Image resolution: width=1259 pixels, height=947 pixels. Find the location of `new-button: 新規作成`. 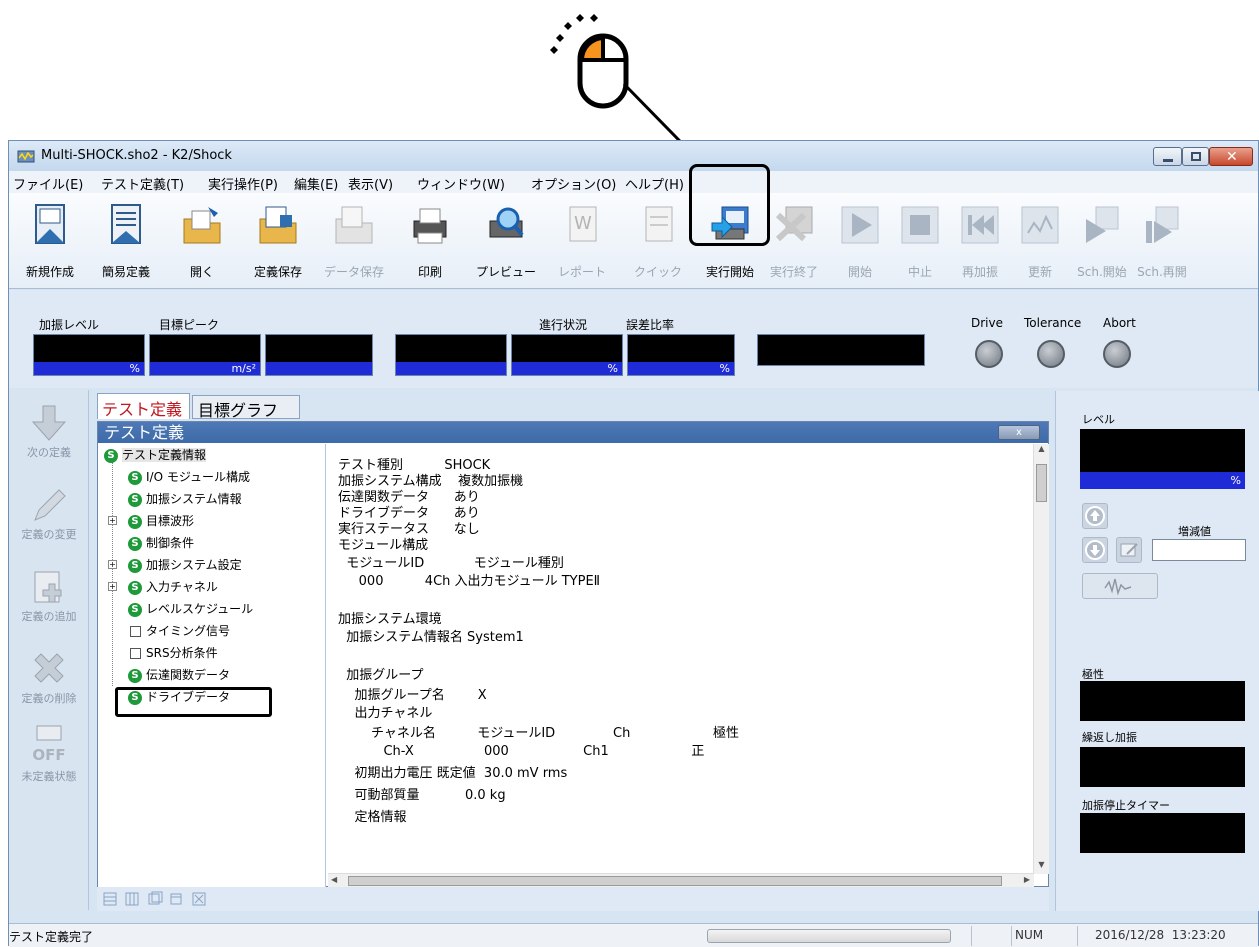

new-button: 新規作成 is located at coordinates (50, 242).